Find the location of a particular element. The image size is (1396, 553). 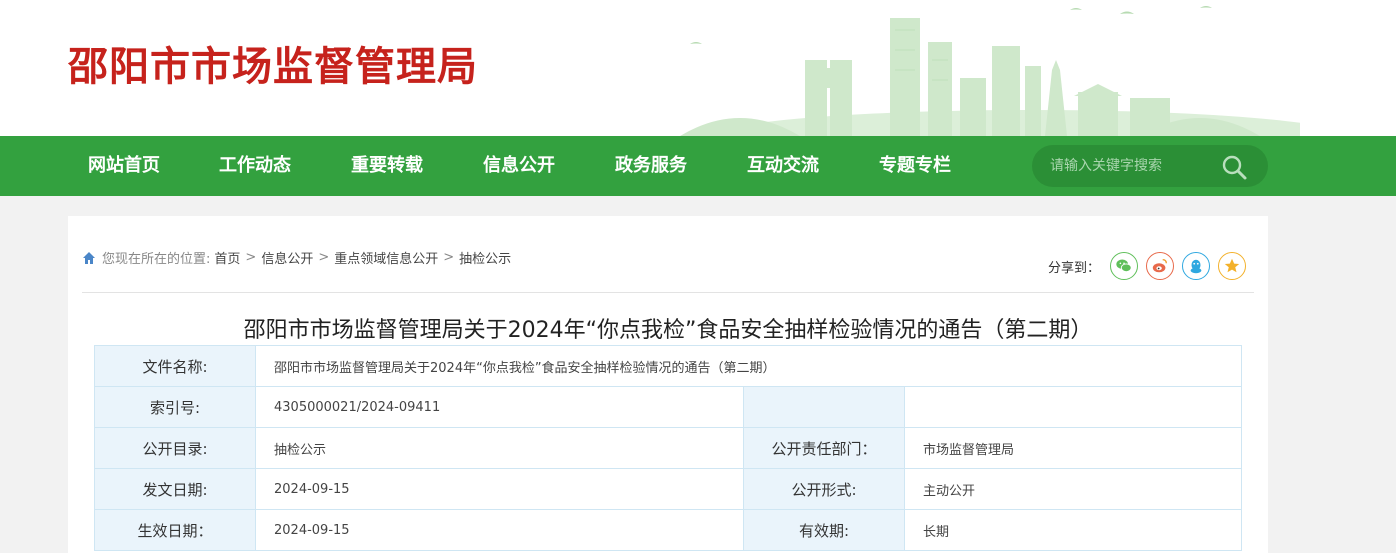

empty-value is located at coordinates (1073, 407).